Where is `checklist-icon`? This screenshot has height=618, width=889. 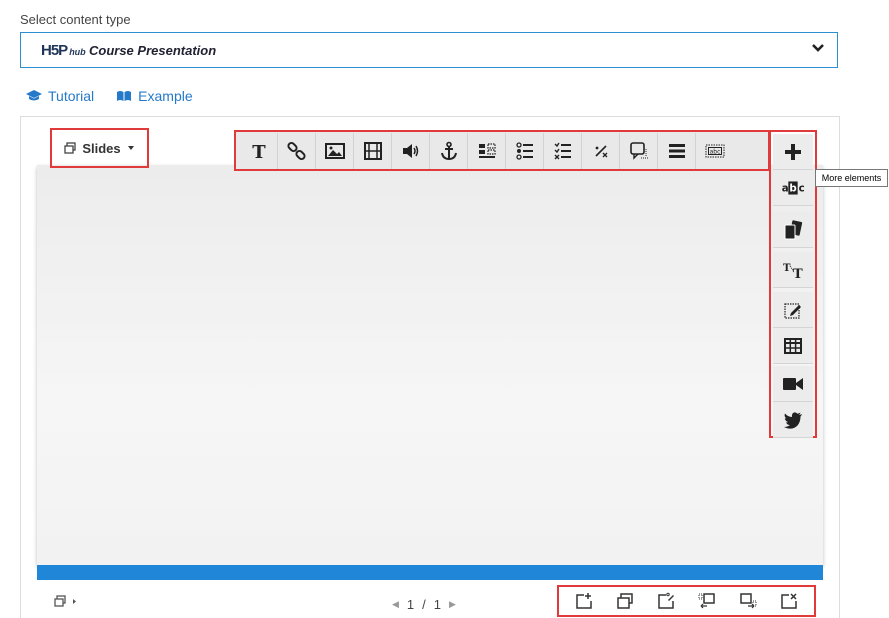 checklist-icon is located at coordinates (562, 150).